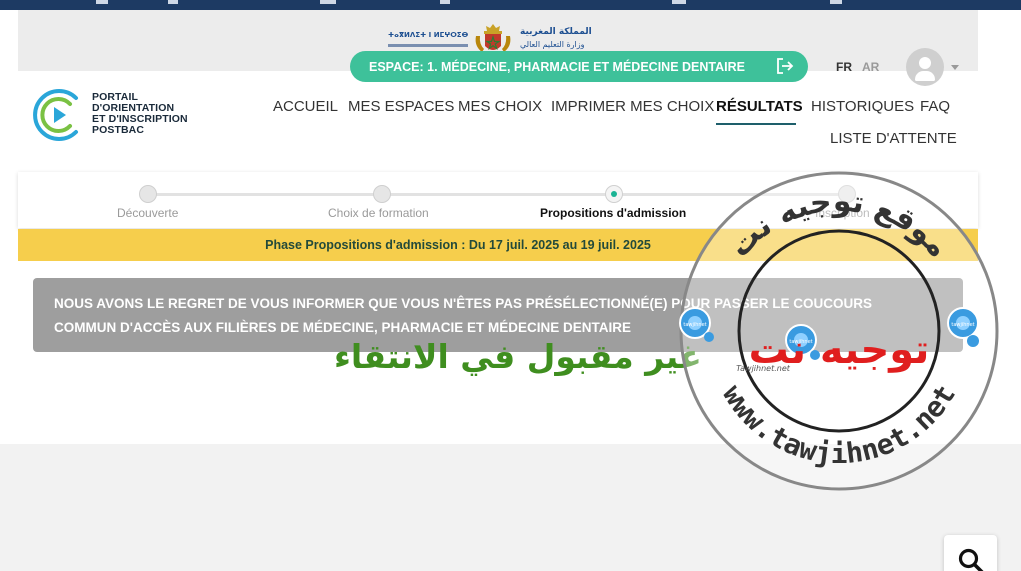 Image resolution: width=1021 pixels, height=571 pixels. What do you see at coordinates (955, 67) in the screenshot?
I see `chevron-down-icon` at bounding box center [955, 67].